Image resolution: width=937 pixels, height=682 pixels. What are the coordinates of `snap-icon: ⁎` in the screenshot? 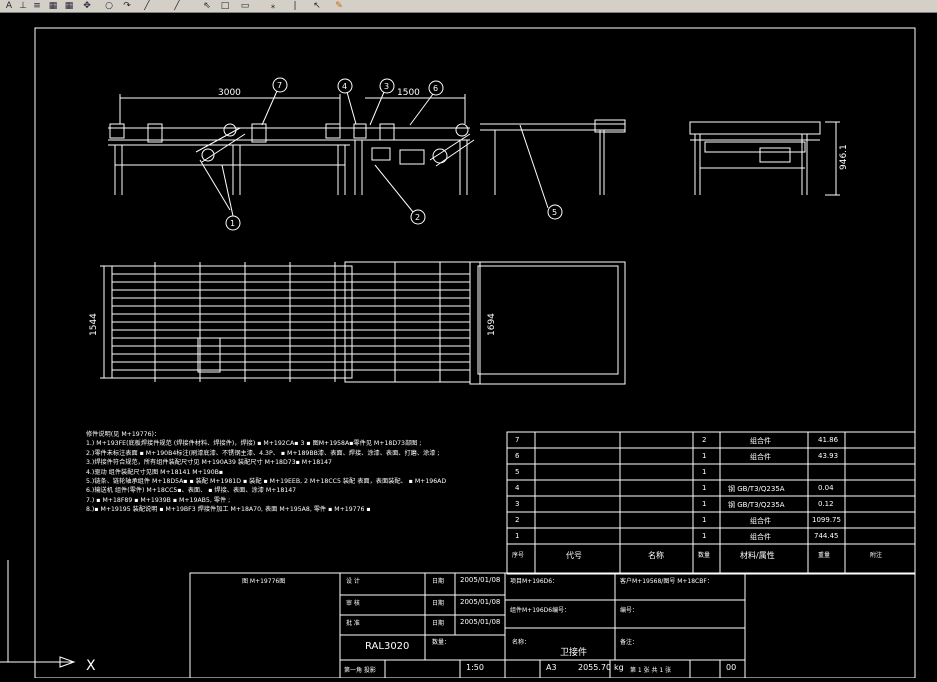 It's located at (273, 6).